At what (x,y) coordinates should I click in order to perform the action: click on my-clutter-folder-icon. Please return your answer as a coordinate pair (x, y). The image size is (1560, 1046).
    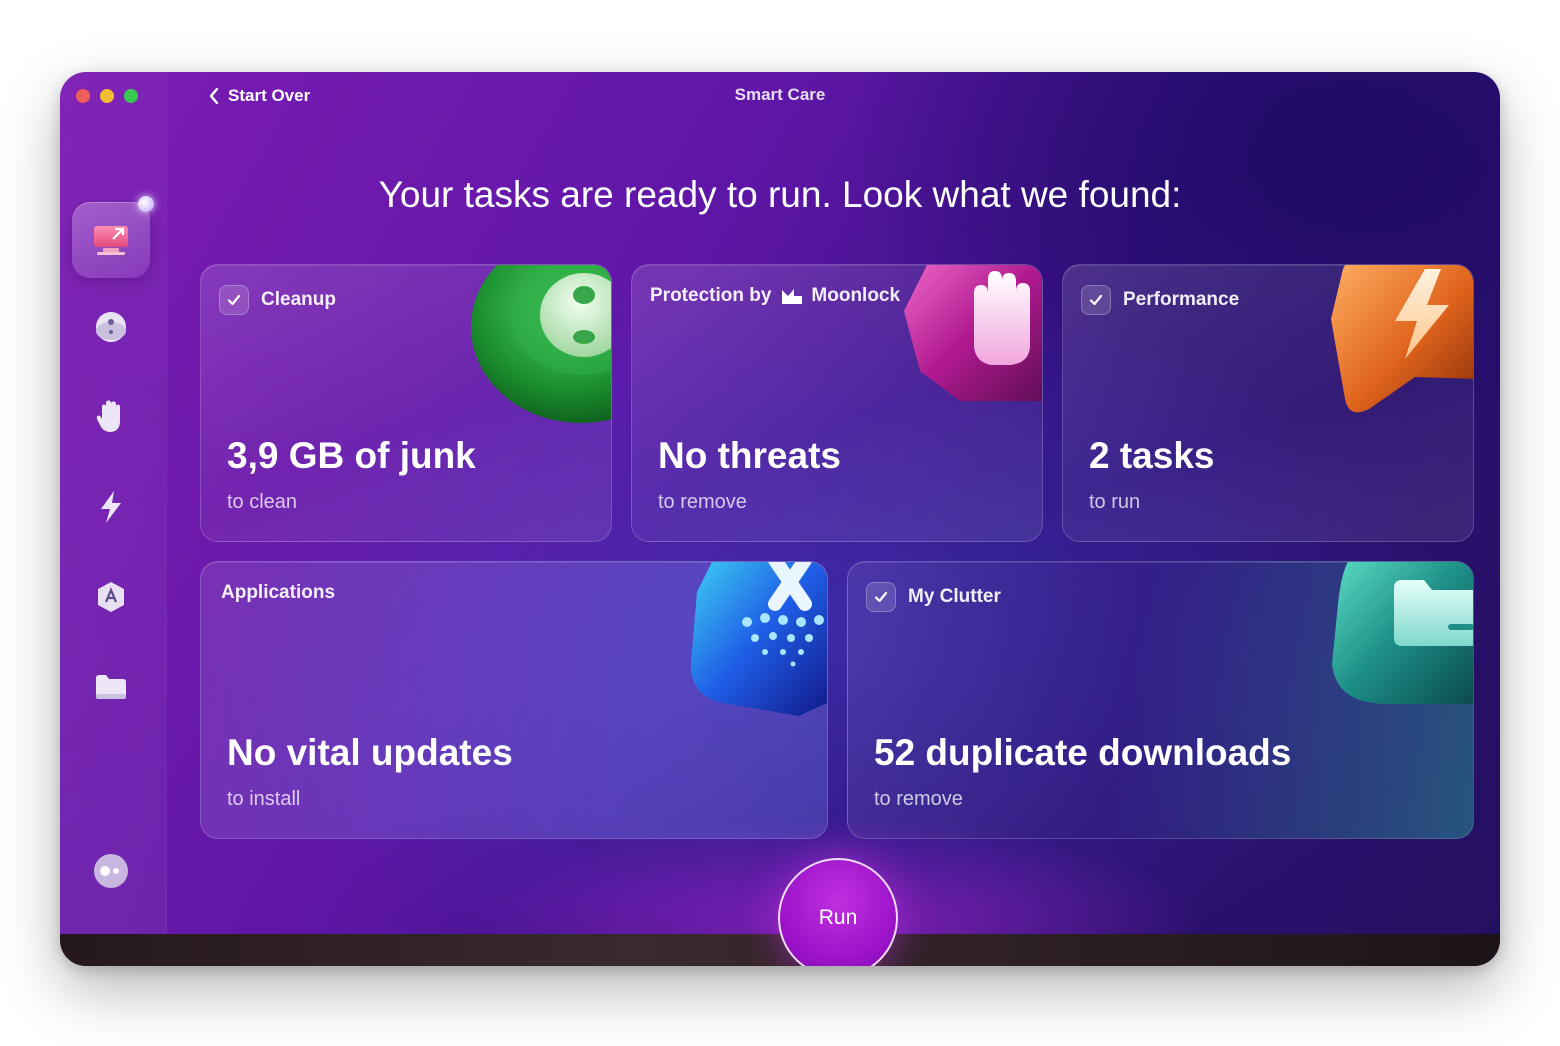
    Looking at the image, I should click on (1402, 633).